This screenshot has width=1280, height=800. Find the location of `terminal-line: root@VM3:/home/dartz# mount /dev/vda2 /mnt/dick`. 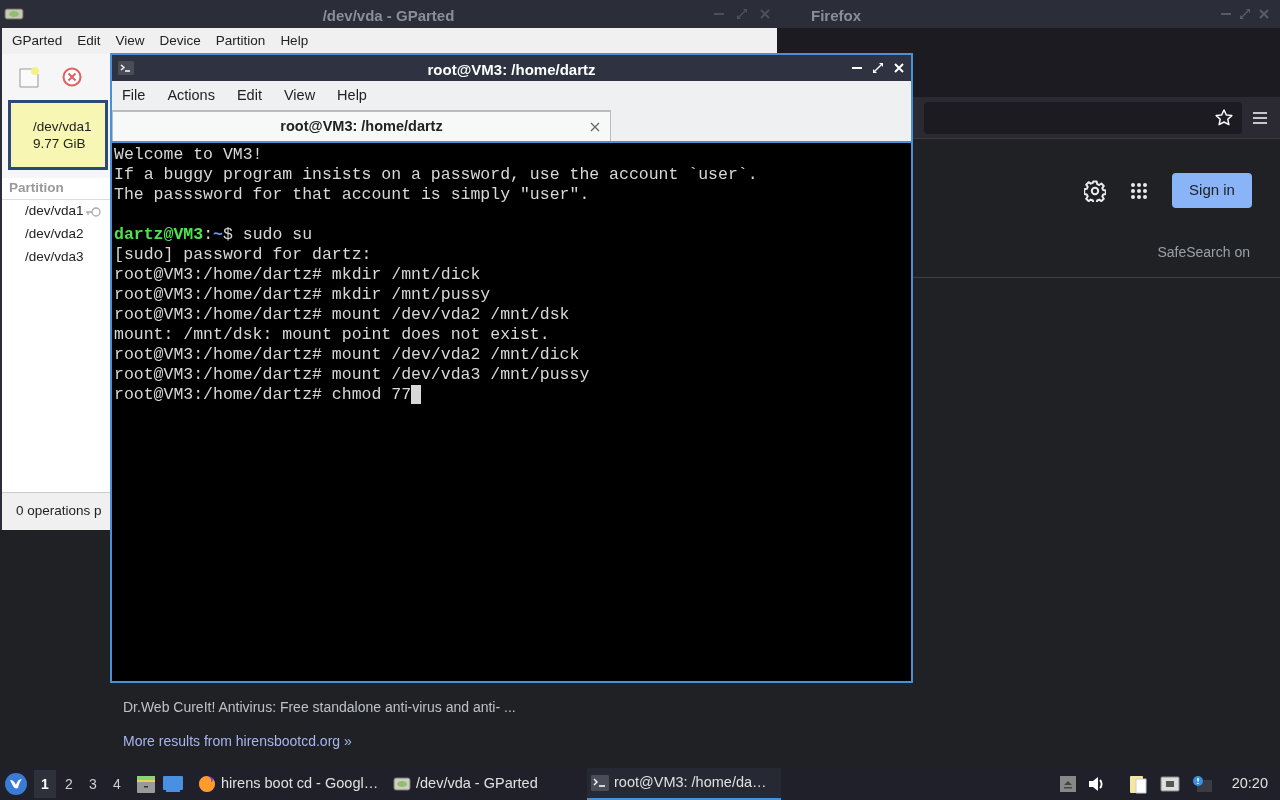

terminal-line: root@VM3:/home/dartz# mount /dev/vda2 /mnt/dick is located at coordinates (347, 355).